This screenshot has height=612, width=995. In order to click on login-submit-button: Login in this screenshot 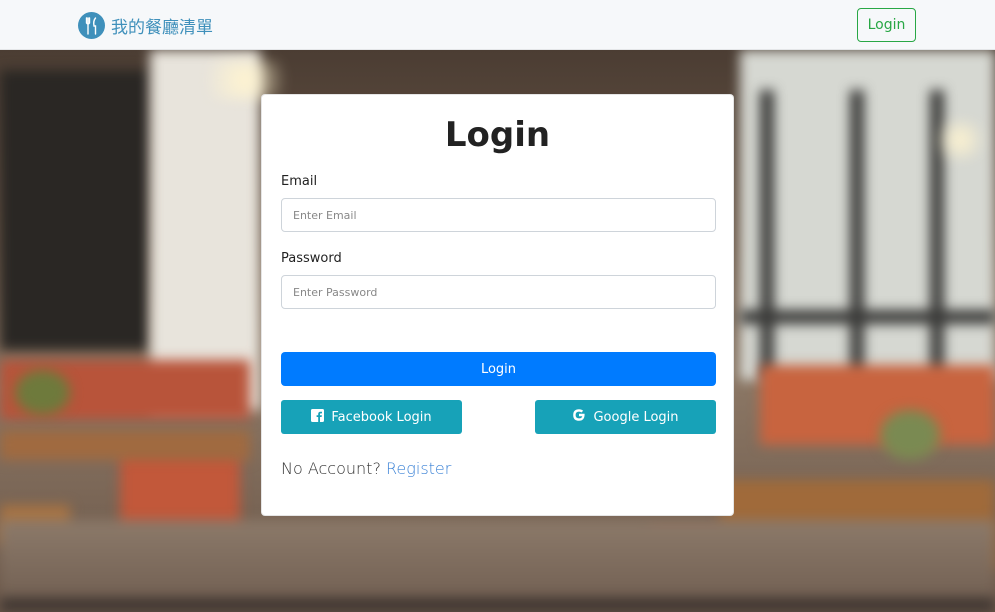, I will do `click(498, 369)`.